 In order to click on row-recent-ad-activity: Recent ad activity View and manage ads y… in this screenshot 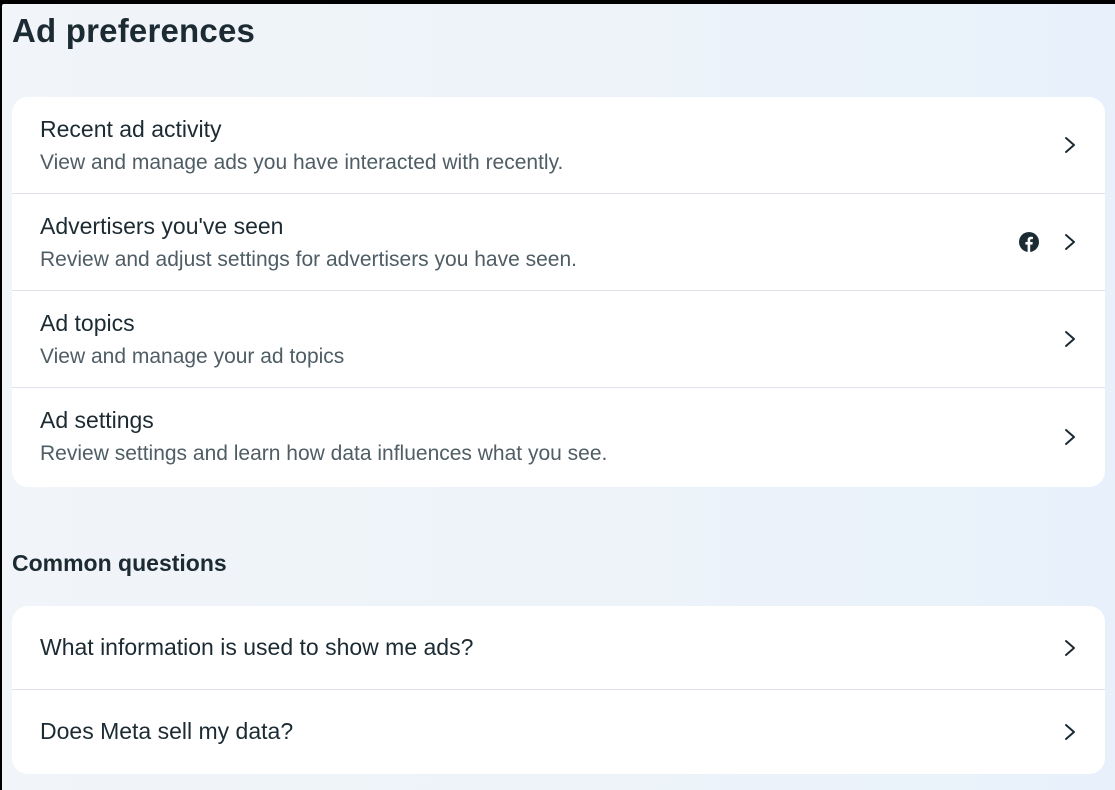, I will do `click(558, 145)`.